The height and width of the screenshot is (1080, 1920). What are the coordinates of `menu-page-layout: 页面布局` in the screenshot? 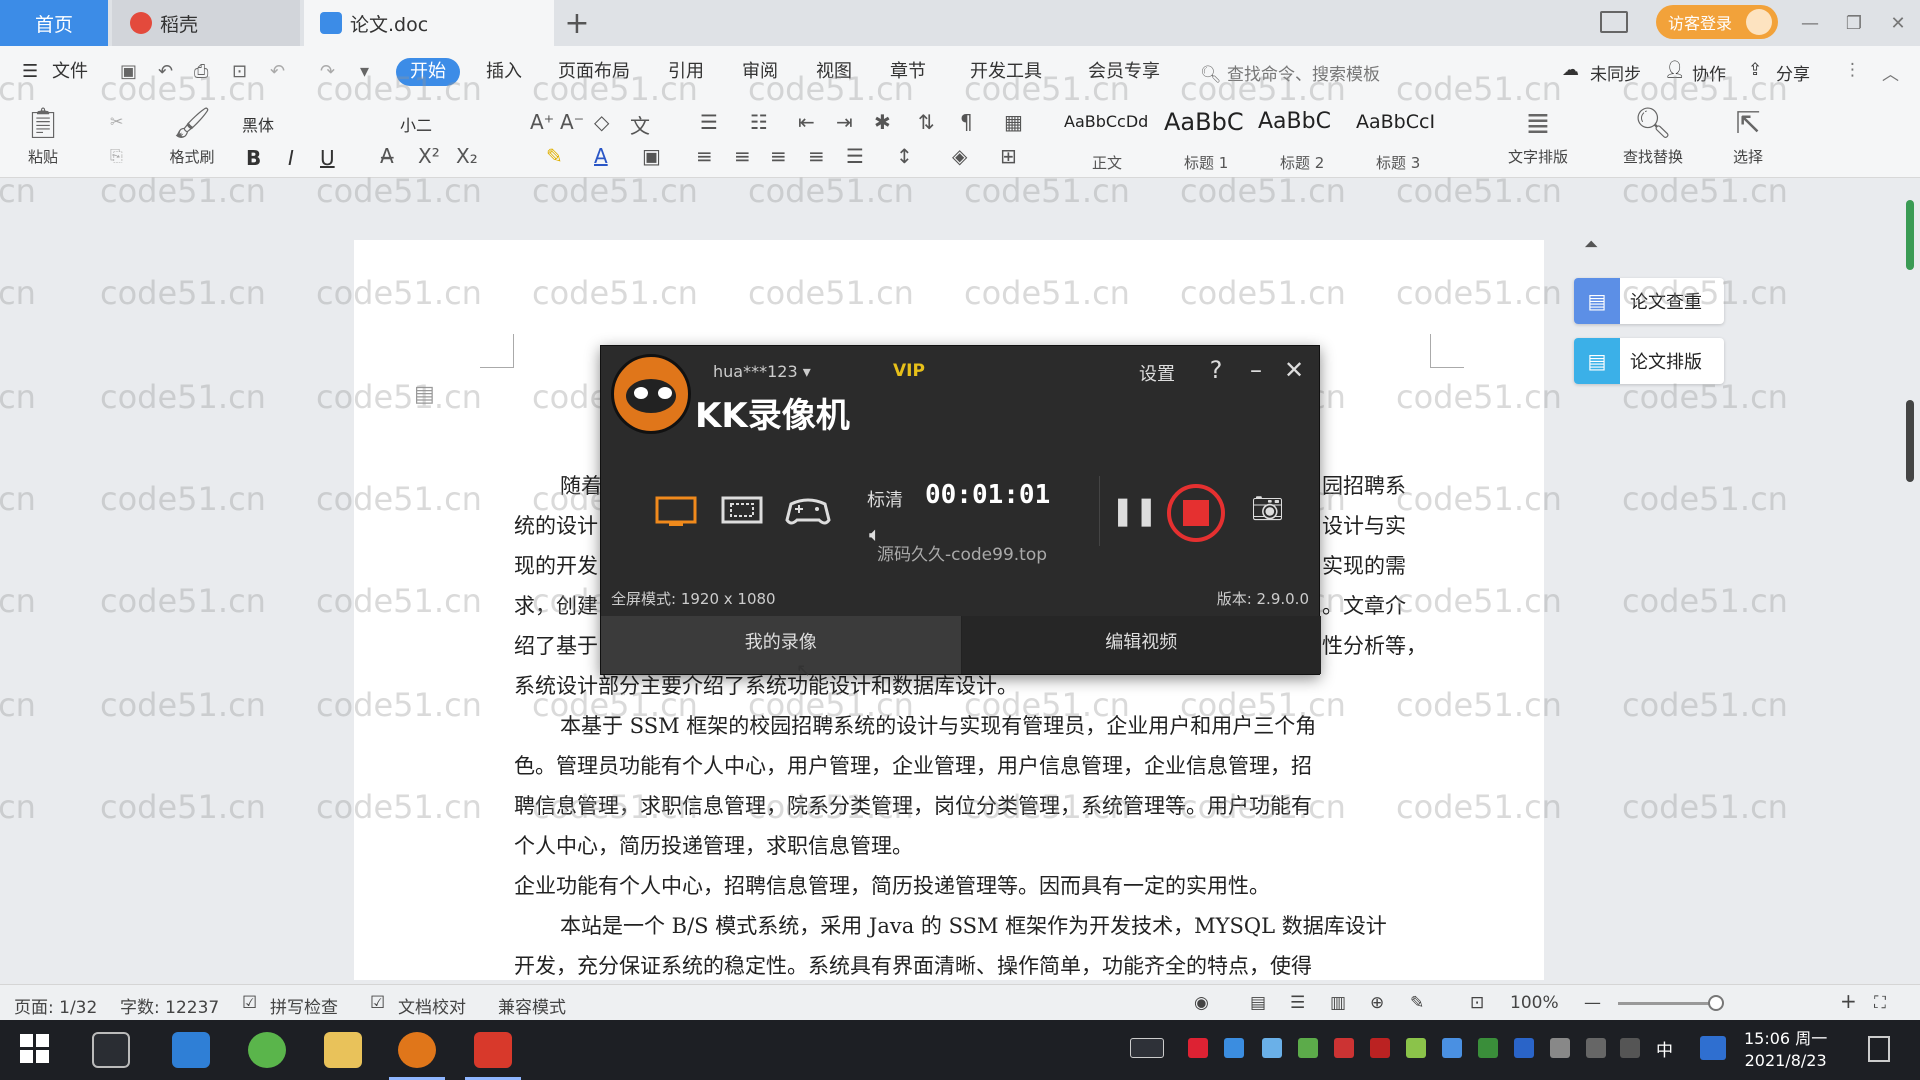 It's located at (594, 72).